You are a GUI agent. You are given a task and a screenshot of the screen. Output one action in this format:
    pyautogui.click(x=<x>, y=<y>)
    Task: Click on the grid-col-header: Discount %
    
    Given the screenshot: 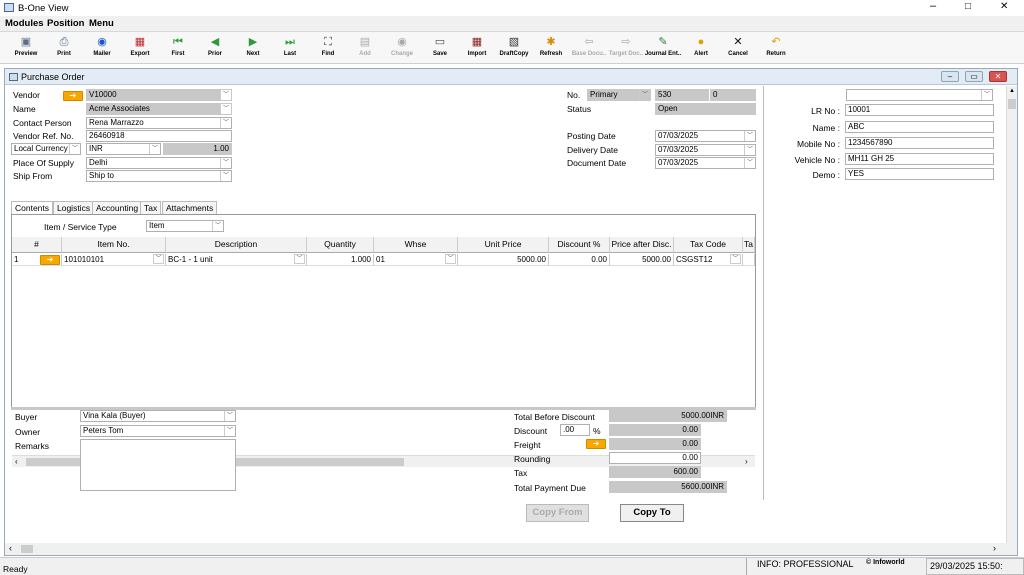 What is the action you would take?
    pyautogui.click(x=579, y=245)
    